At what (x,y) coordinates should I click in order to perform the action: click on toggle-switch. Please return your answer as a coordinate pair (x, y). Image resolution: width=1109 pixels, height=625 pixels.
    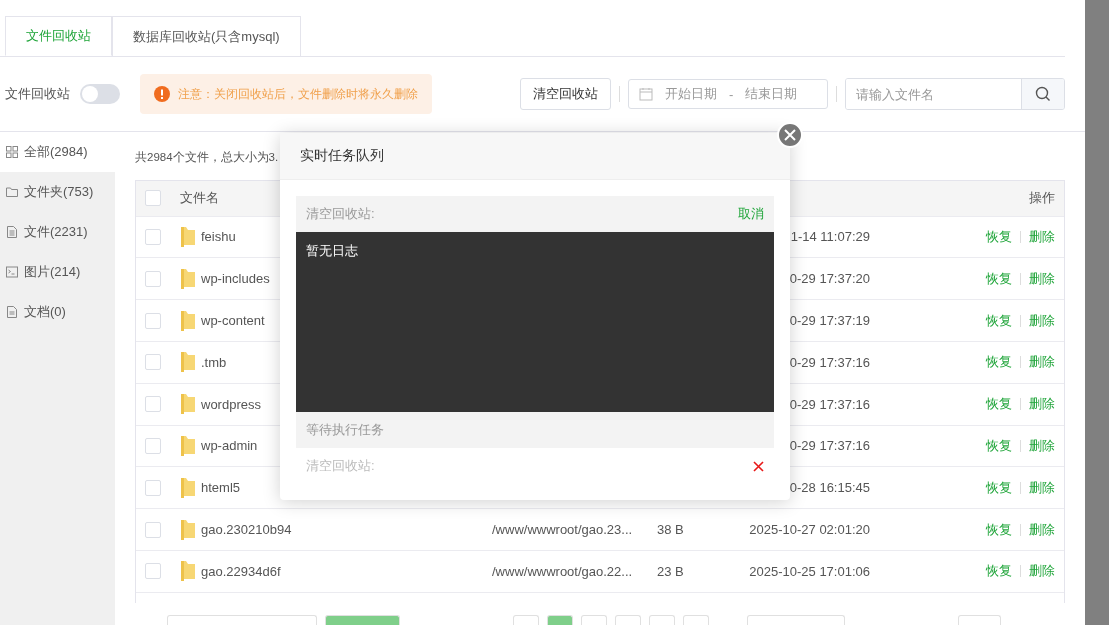
    Looking at the image, I should click on (100, 94).